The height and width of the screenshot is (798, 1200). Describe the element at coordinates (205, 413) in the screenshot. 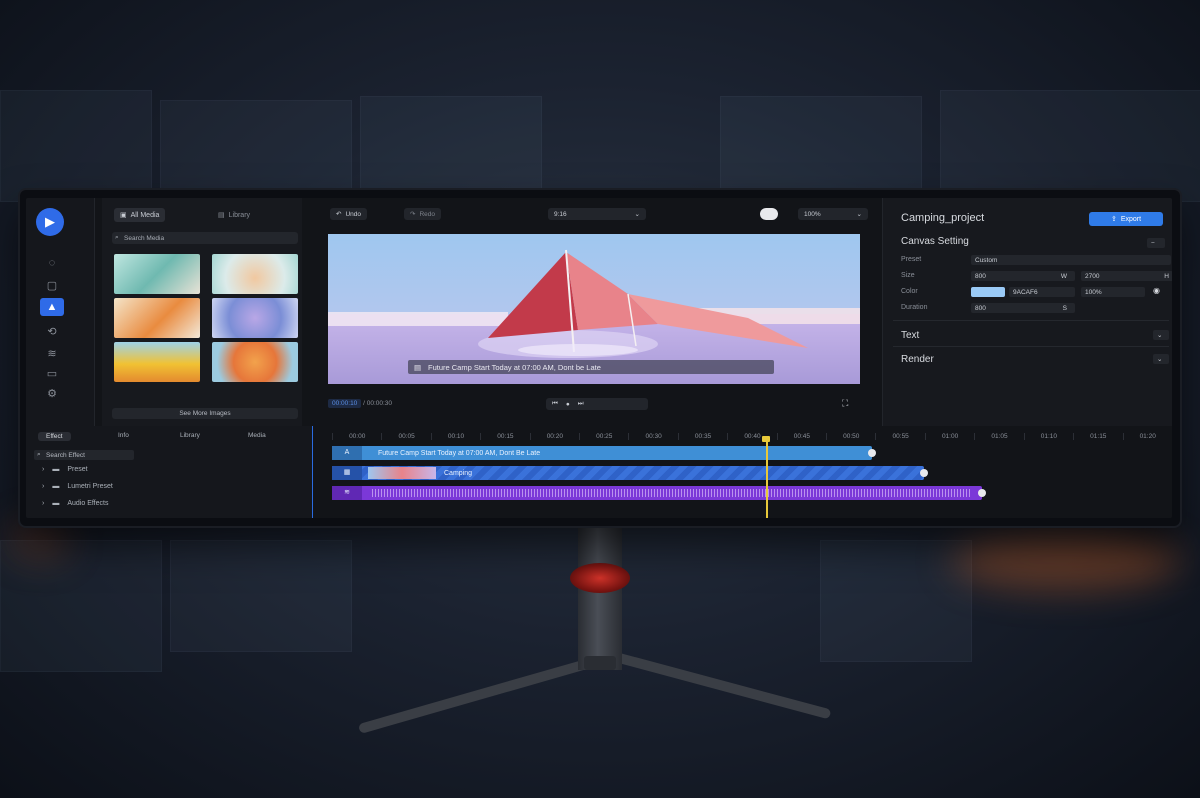

I see `see-more-images-button: See More Images` at that location.